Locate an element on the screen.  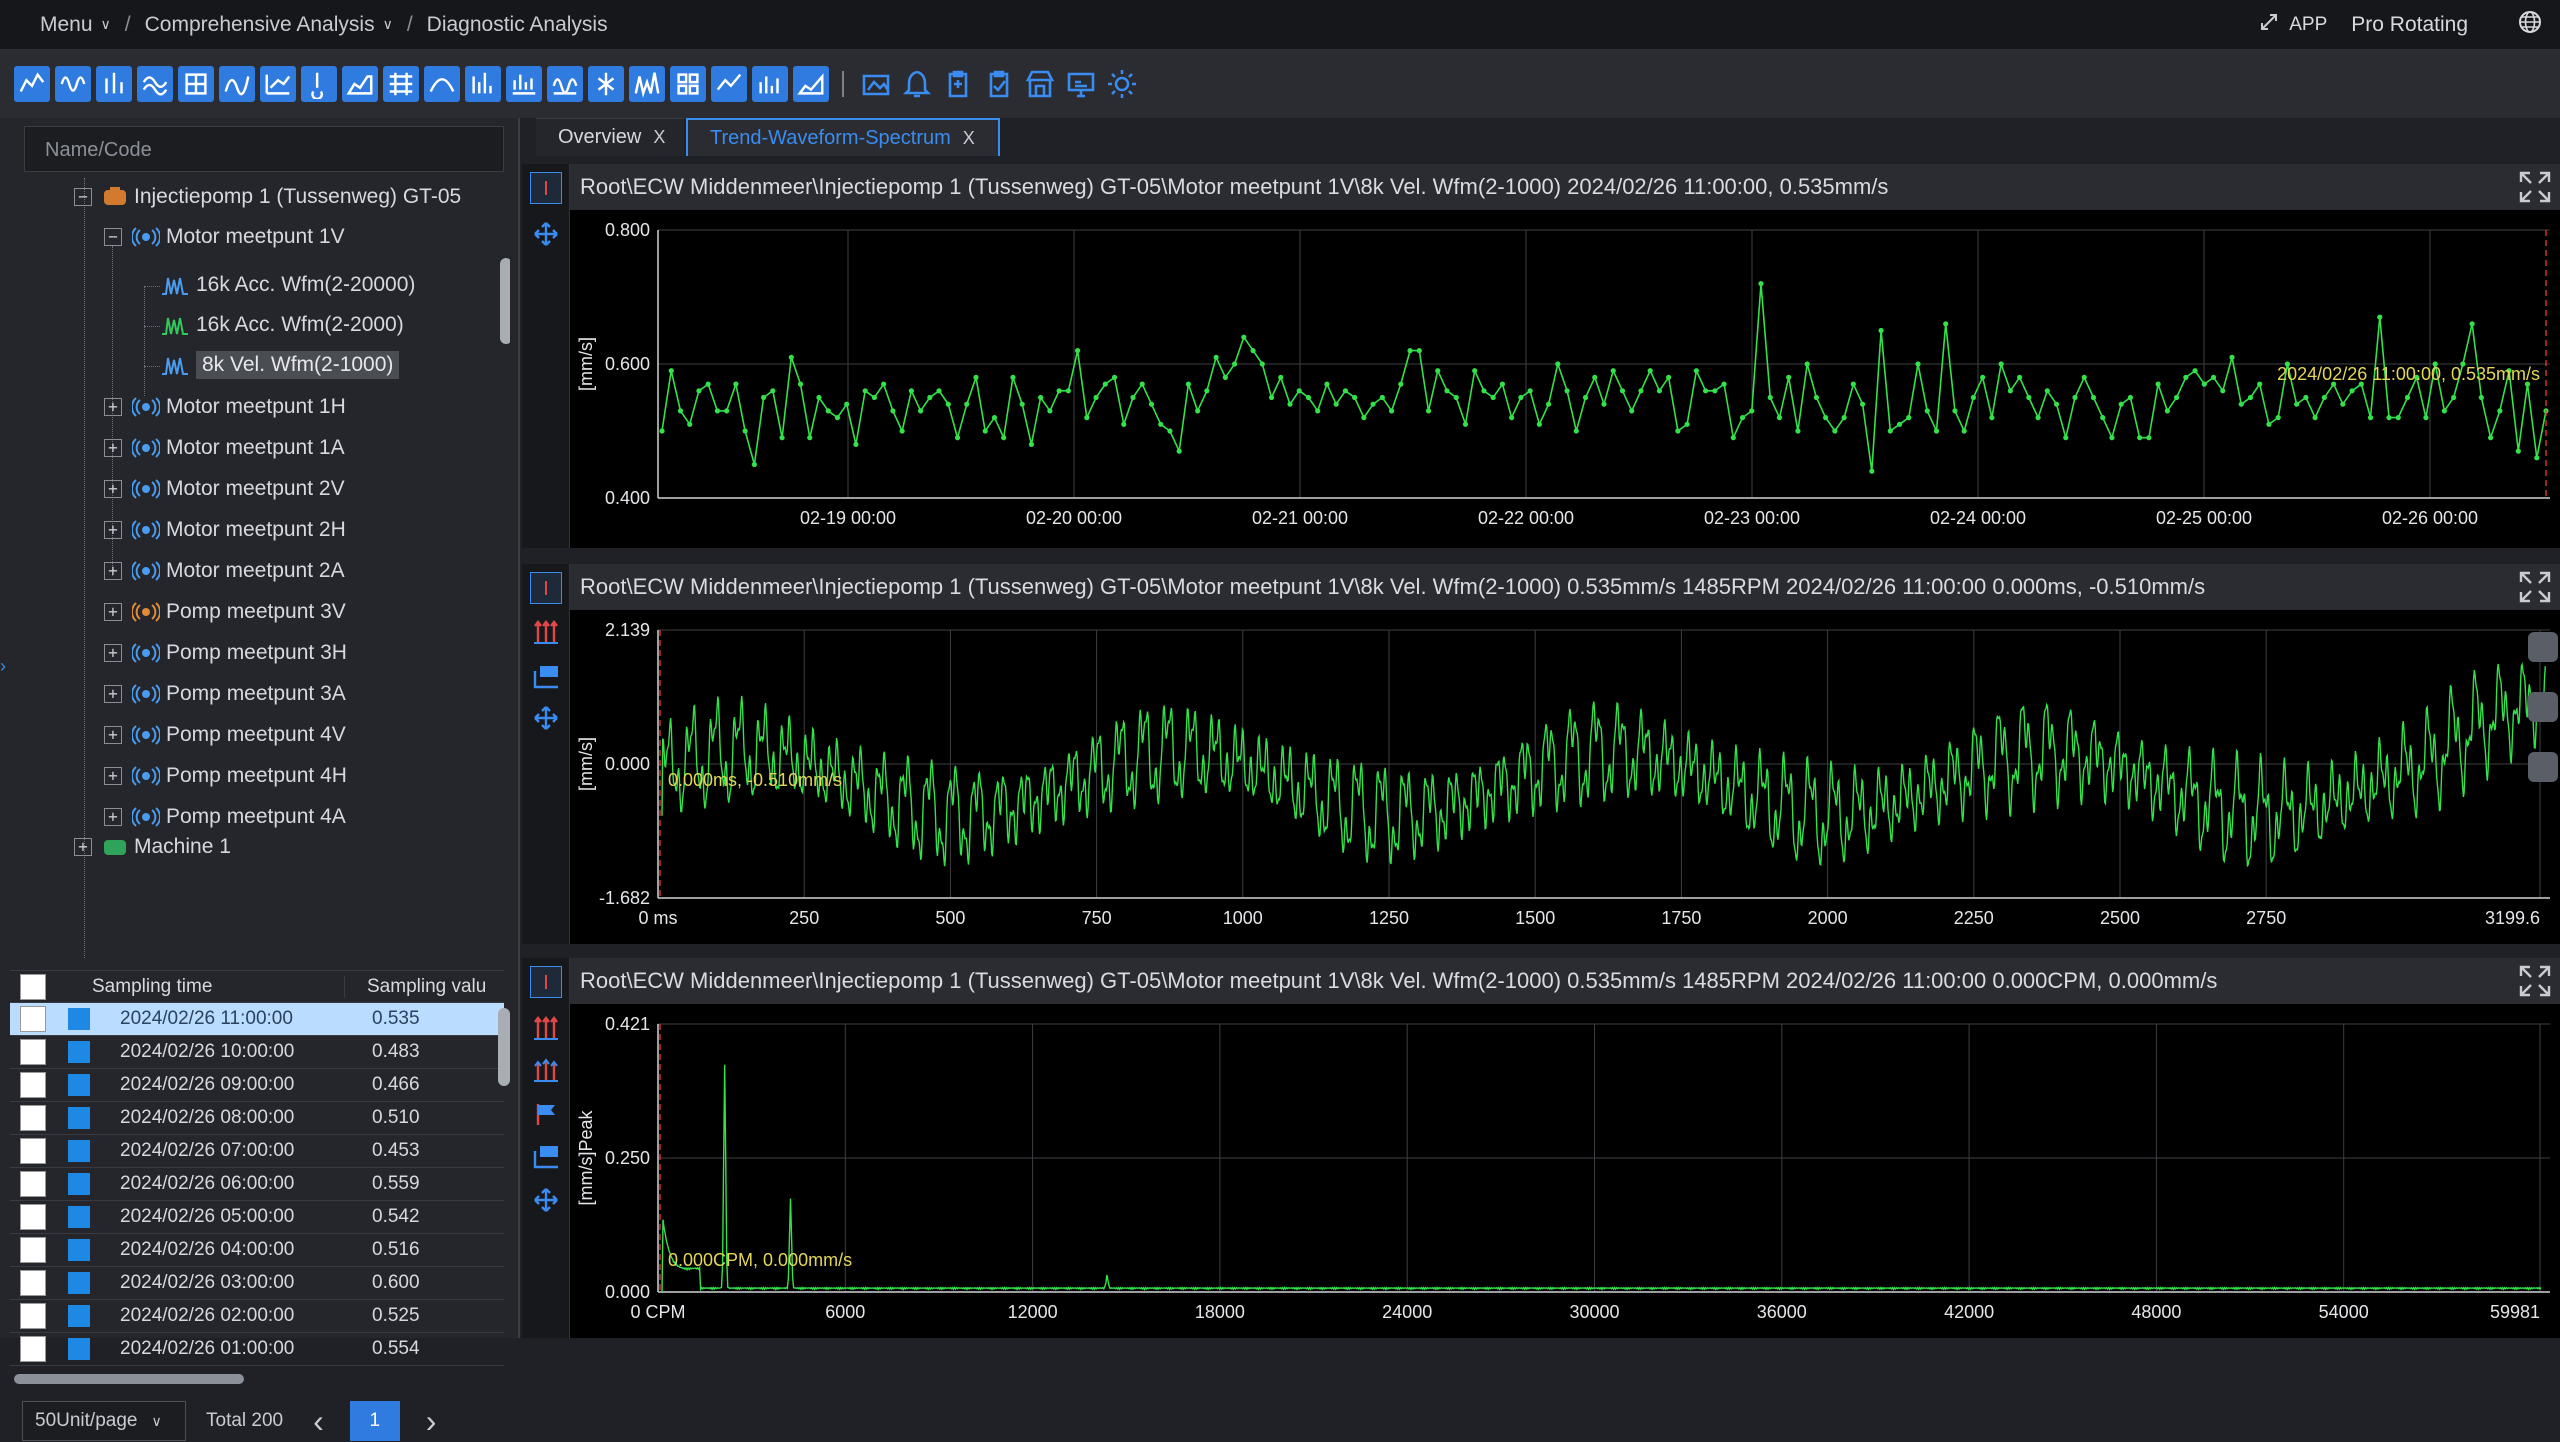
collapse-icon: − is located at coordinates (83, 197).